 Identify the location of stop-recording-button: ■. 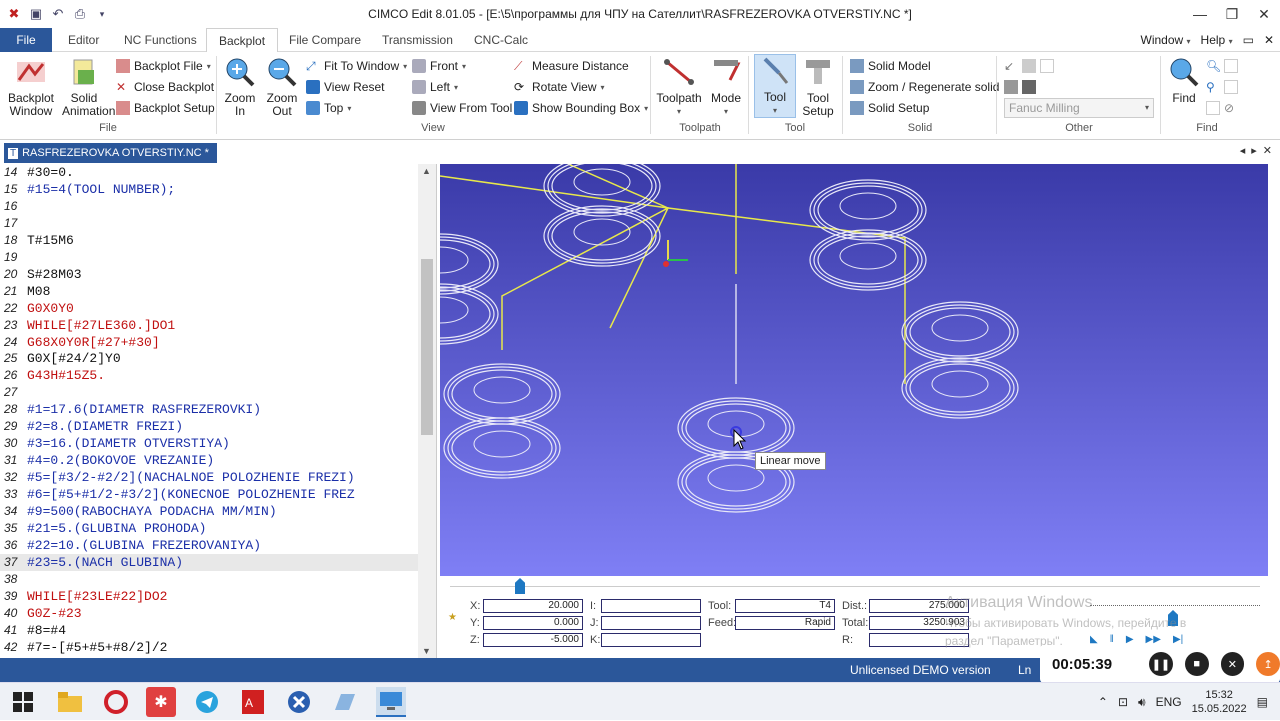
(1196, 664).